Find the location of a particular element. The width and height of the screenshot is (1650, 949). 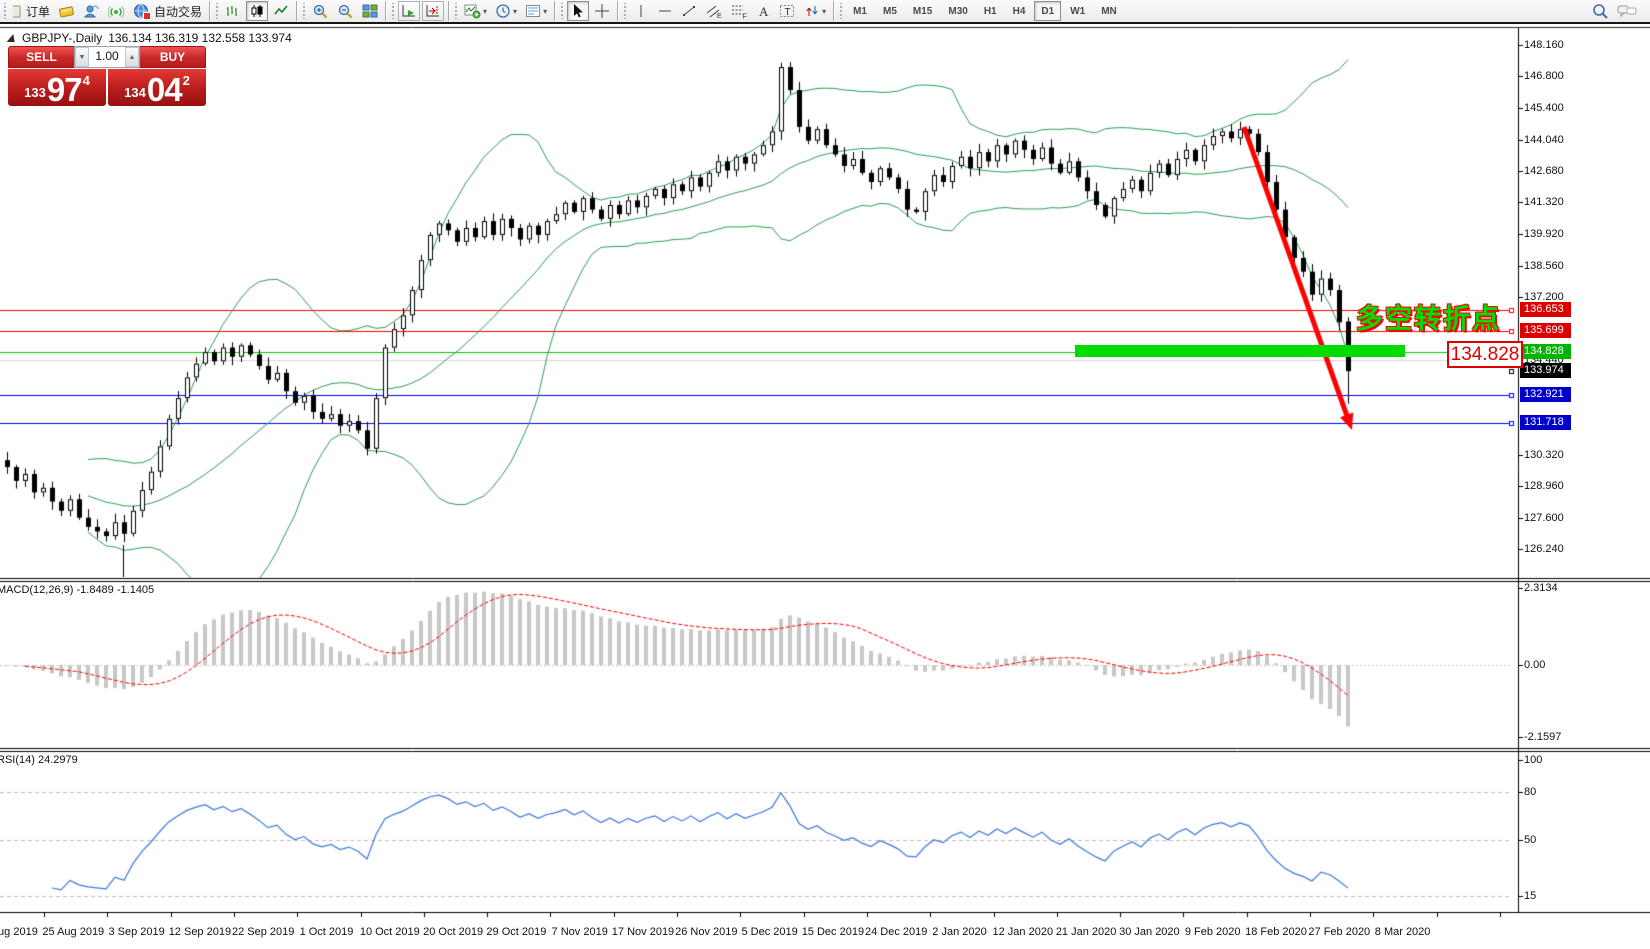

cursor-icon is located at coordinates (578, 11).